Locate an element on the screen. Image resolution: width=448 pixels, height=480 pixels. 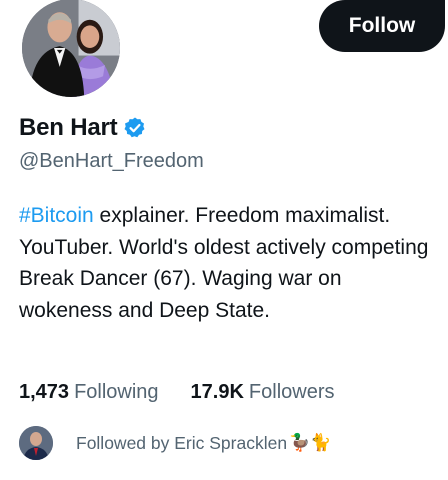
bio-hashtag-link: #Bitcoin is located at coordinates (56, 215).